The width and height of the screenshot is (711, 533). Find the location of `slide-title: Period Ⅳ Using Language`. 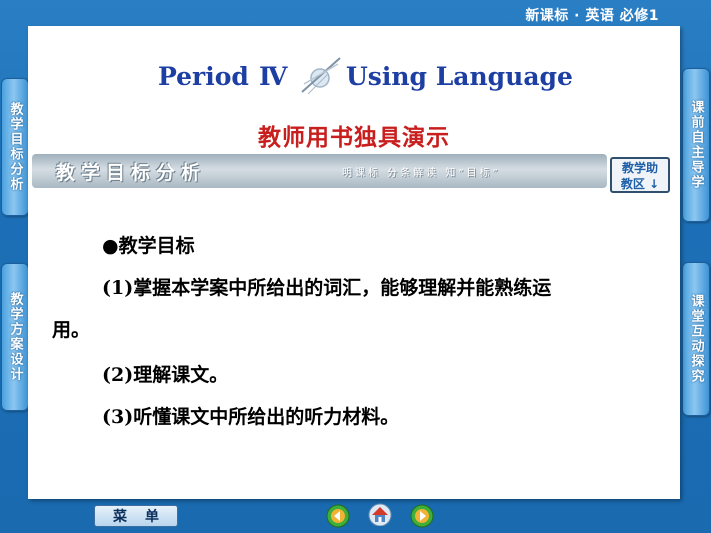

slide-title: Period Ⅳ Using Language is located at coordinates (354, 78).